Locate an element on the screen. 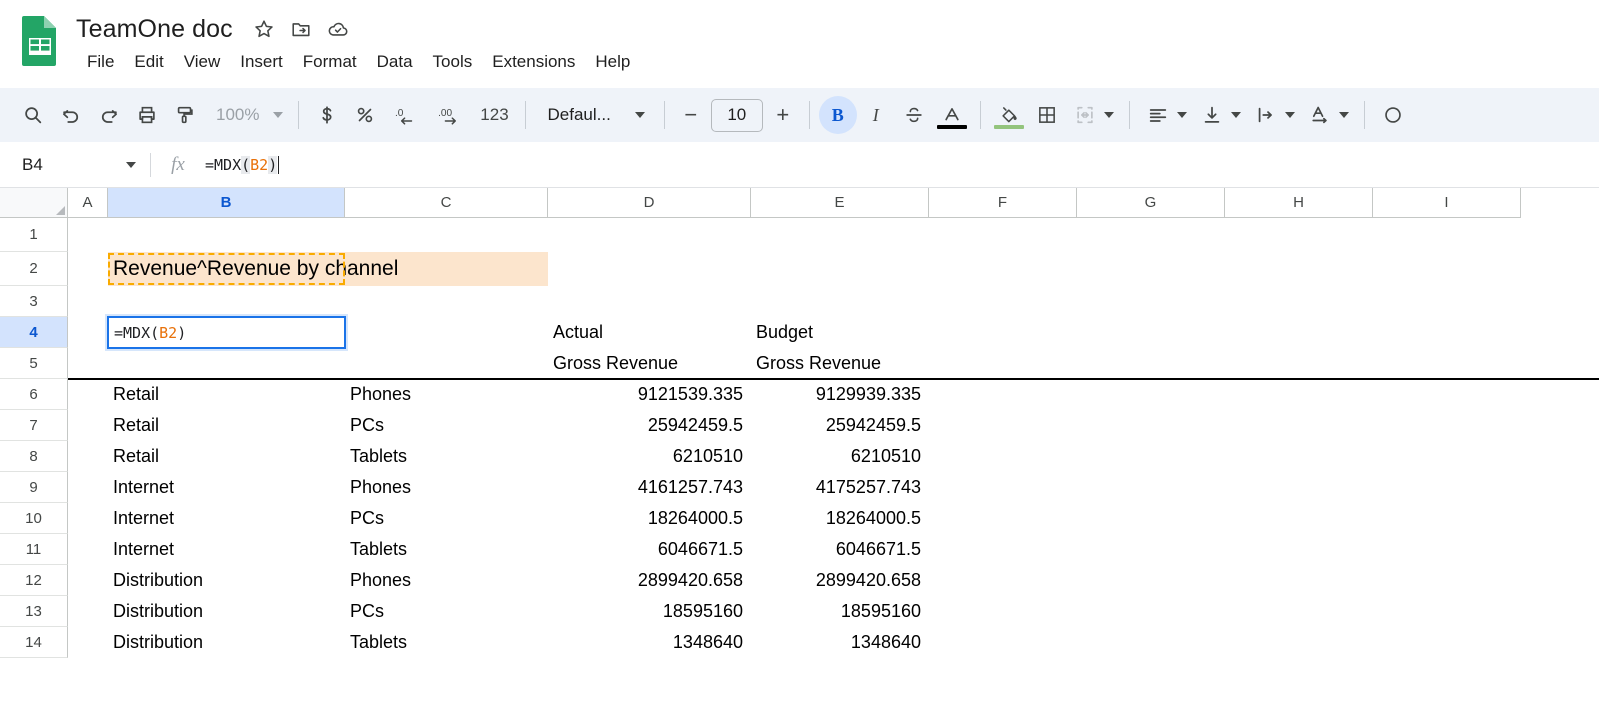 This screenshot has height=701, width=1599. horizontal-align-icon is located at coordinates (1158, 115).